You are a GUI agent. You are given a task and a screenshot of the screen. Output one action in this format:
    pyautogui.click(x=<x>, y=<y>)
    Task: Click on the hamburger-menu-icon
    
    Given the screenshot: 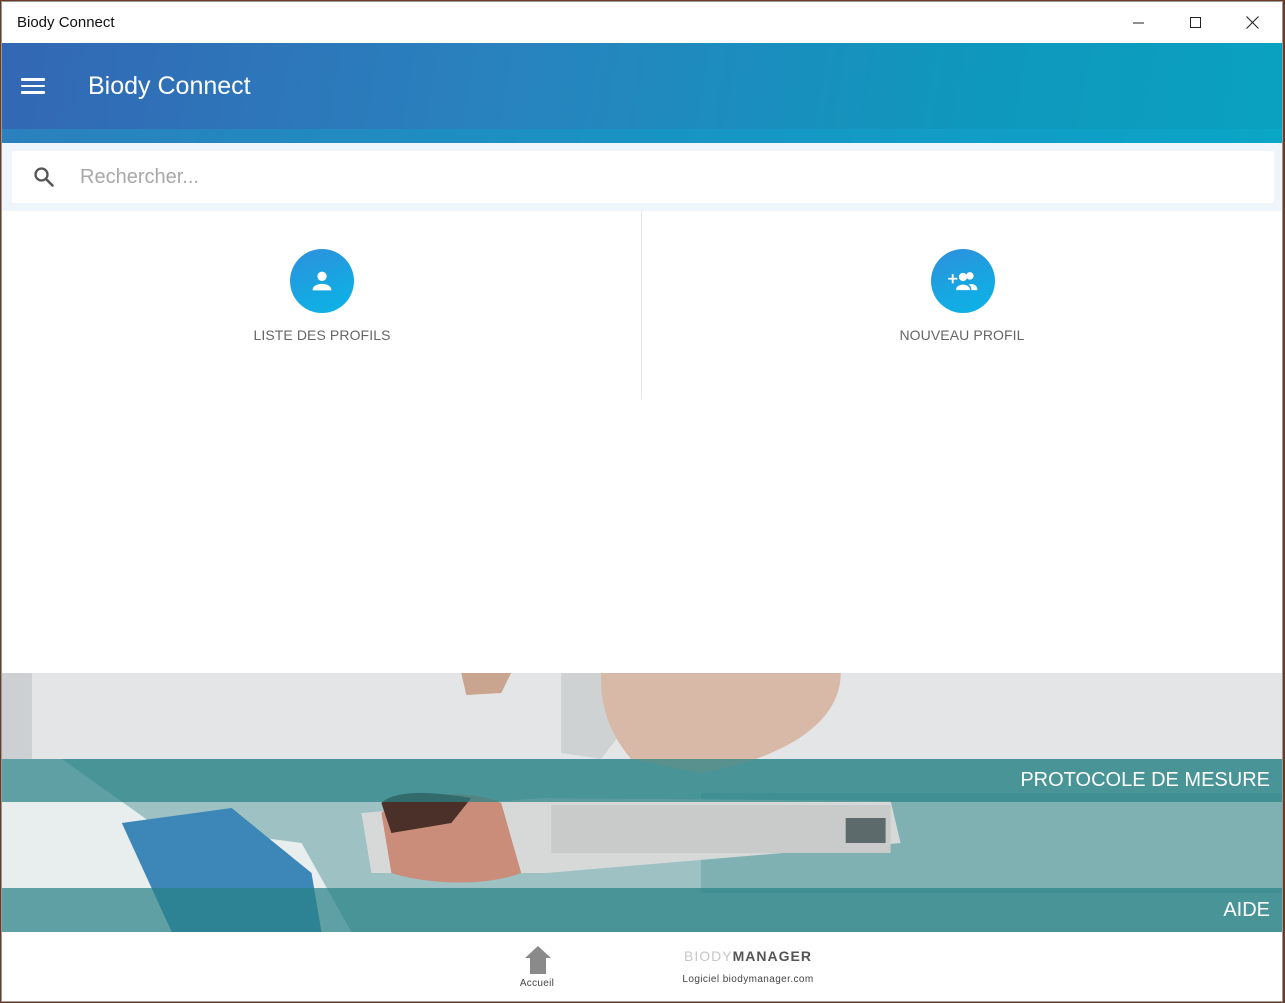 What is the action you would take?
    pyautogui.click(x=33, y=86)
    